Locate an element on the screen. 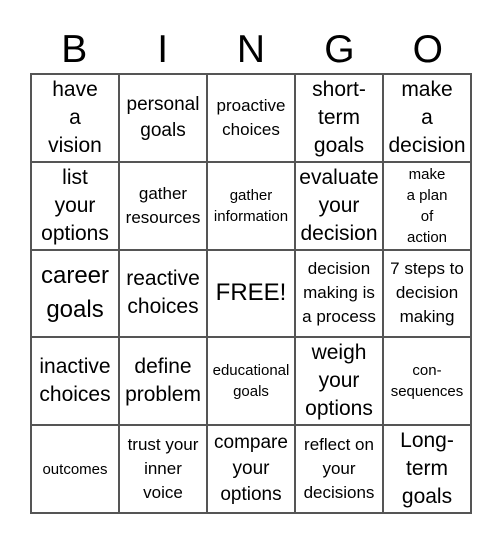 This screenshot has width=500, height=544. title-letter-i: I is located at coordinates (163, 49).